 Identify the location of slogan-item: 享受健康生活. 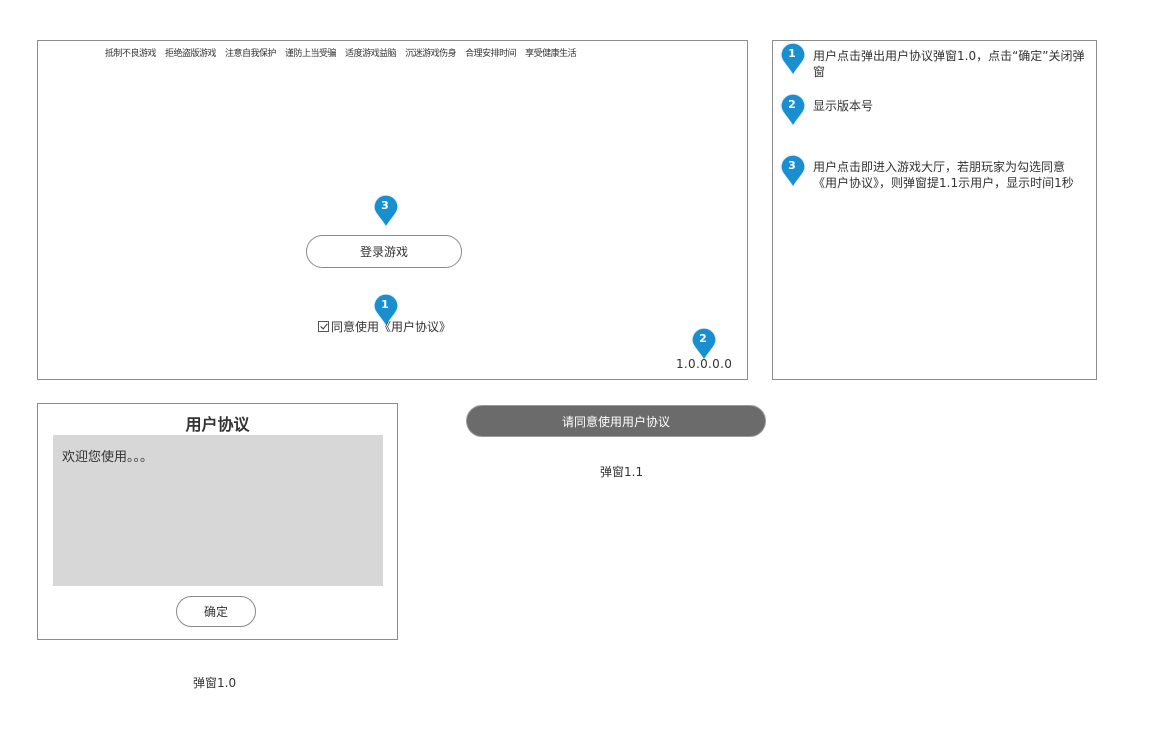
(551, 54).